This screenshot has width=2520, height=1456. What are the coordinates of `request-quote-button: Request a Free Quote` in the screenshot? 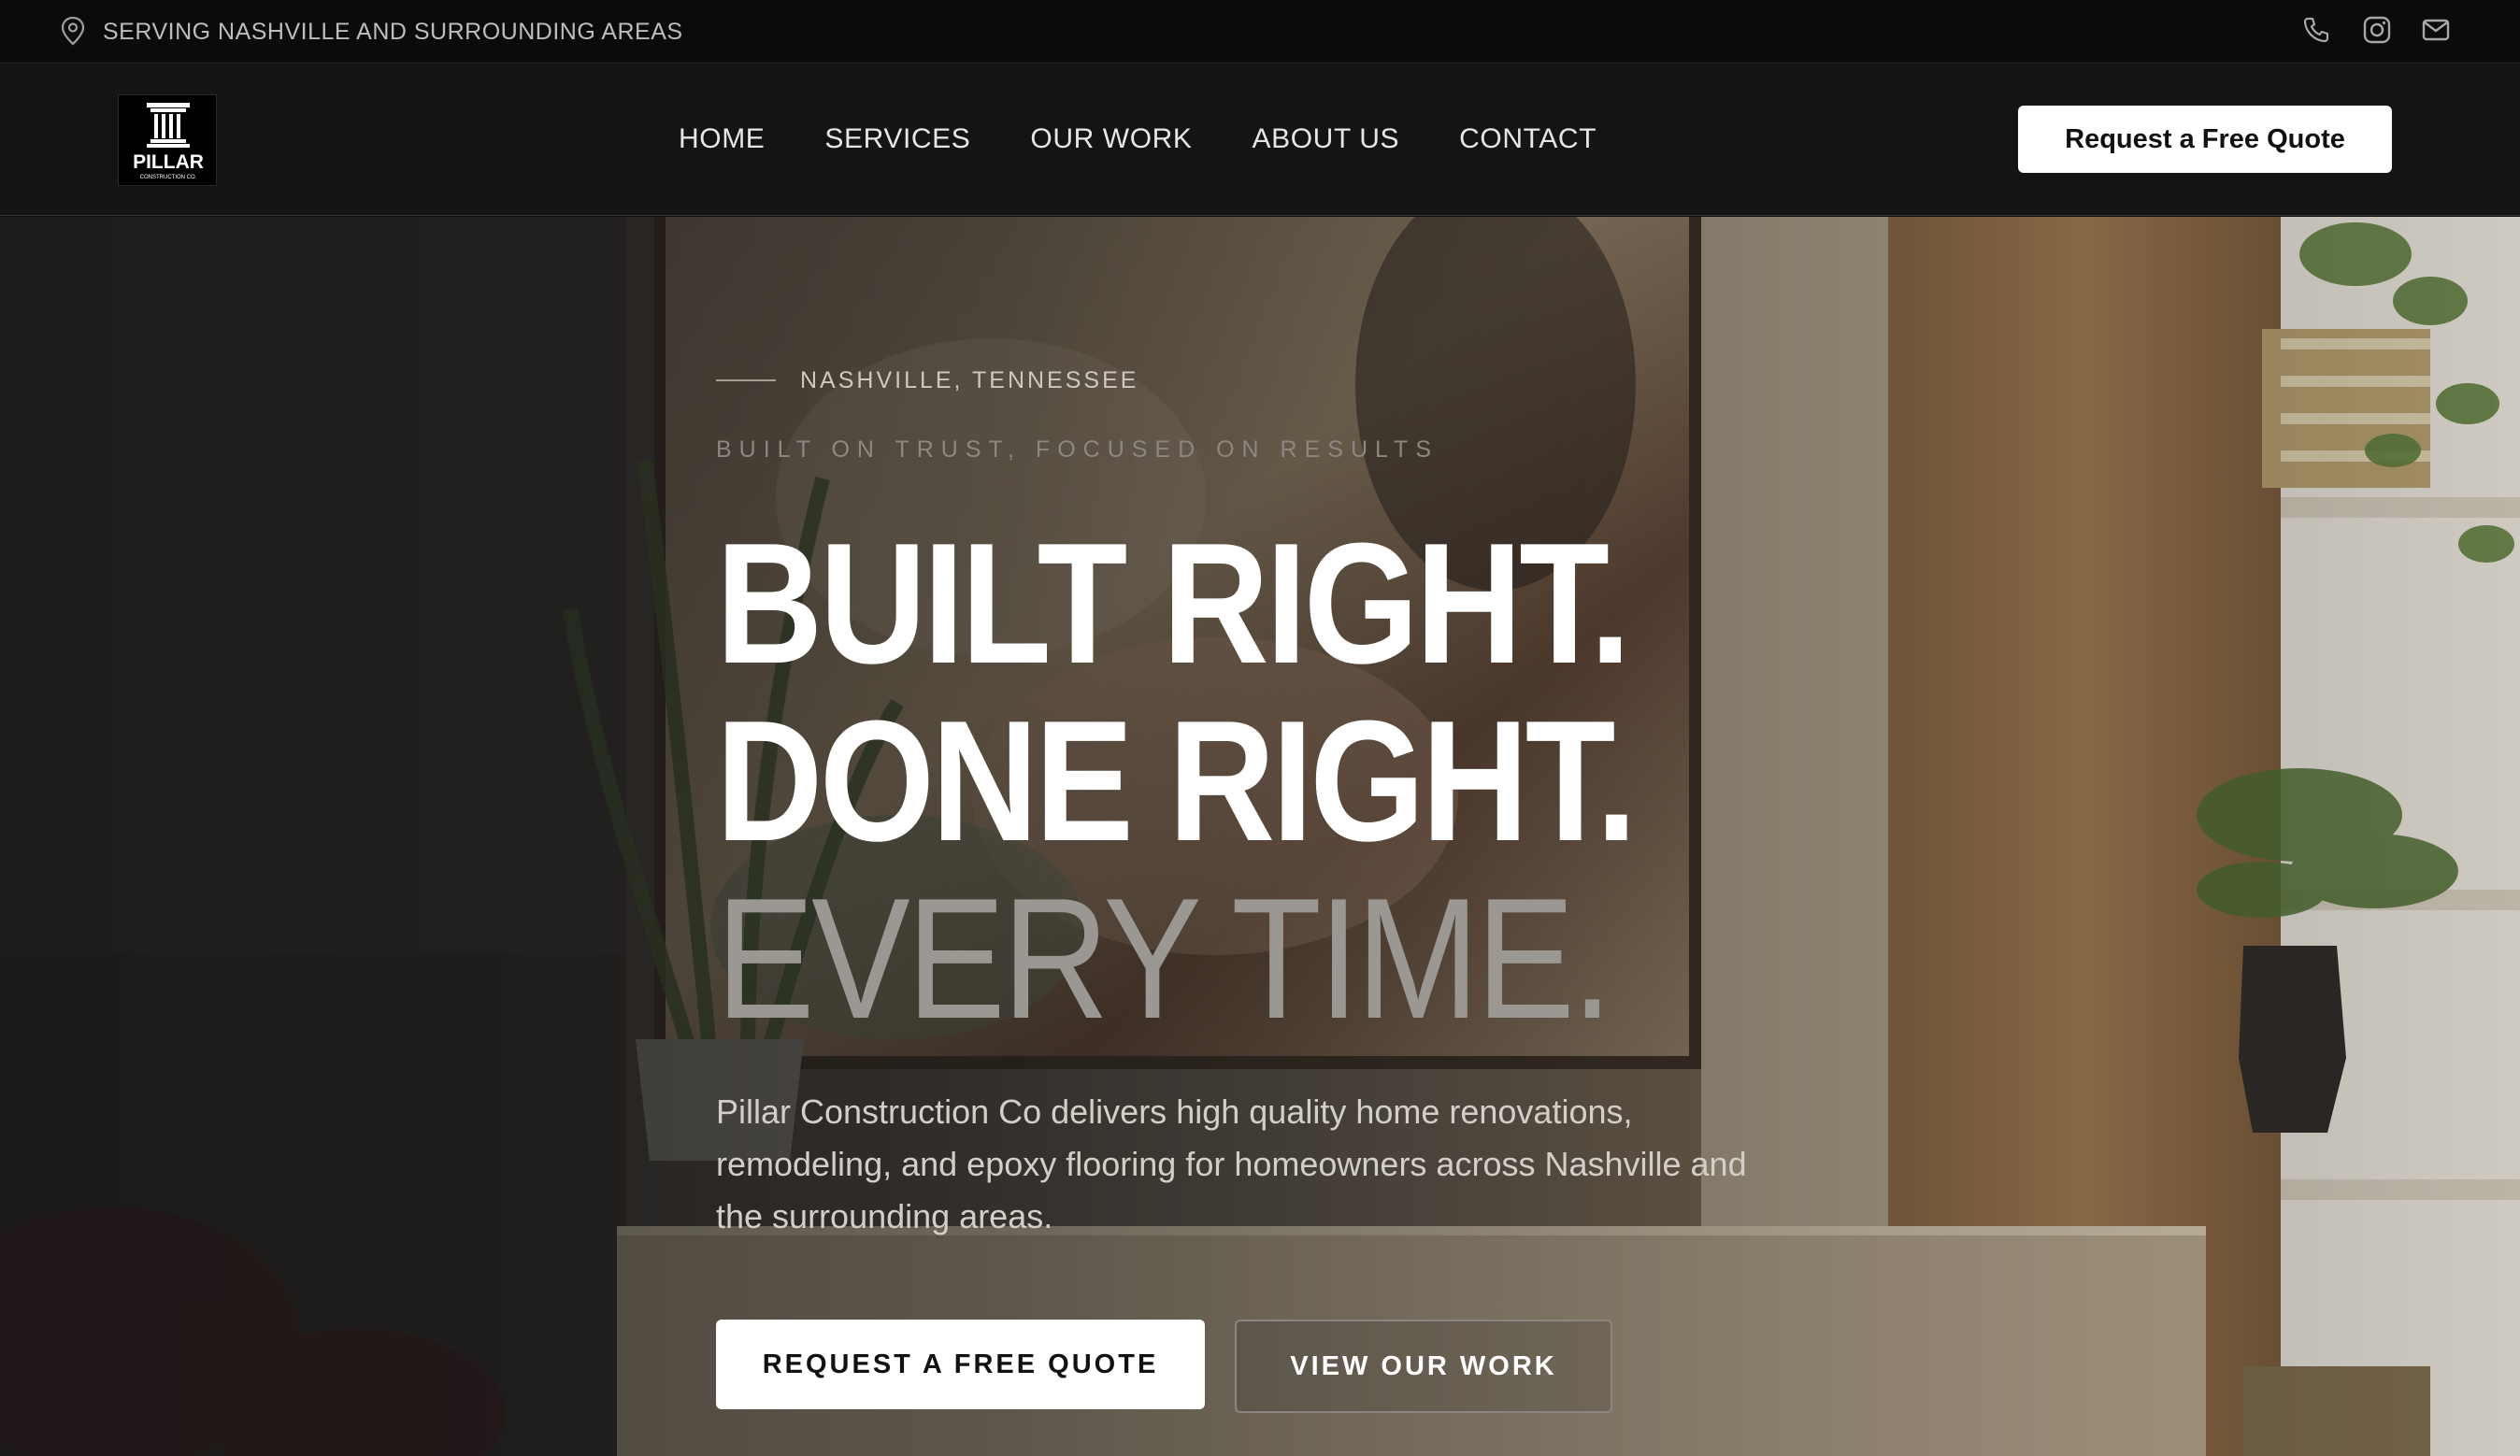 It's located at (2205, 139).